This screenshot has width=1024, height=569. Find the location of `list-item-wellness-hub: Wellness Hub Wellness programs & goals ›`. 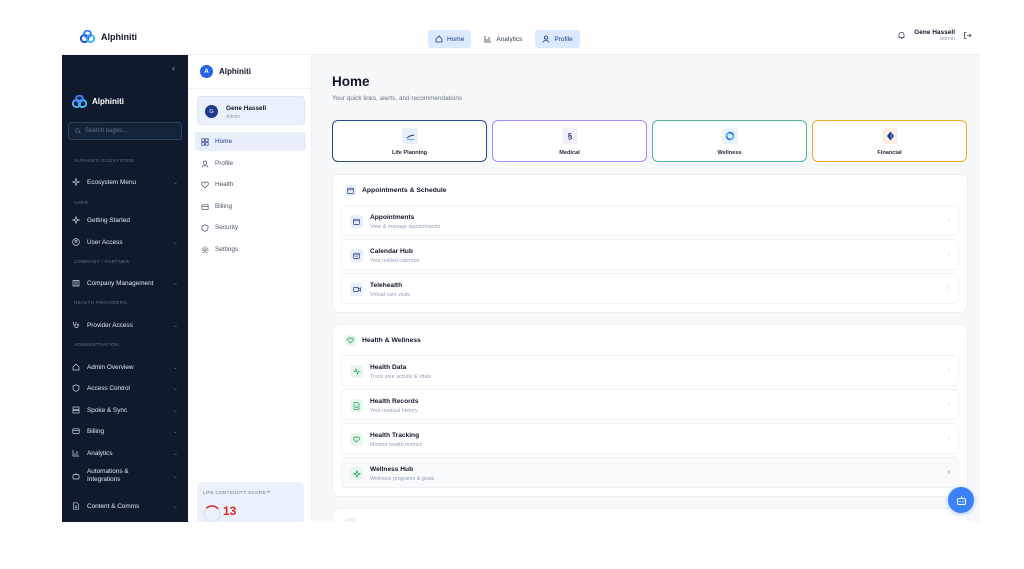

list-item-wellness-hub: Wellness Hub Wellness programs & goals › is located at coordinates (650, 472).